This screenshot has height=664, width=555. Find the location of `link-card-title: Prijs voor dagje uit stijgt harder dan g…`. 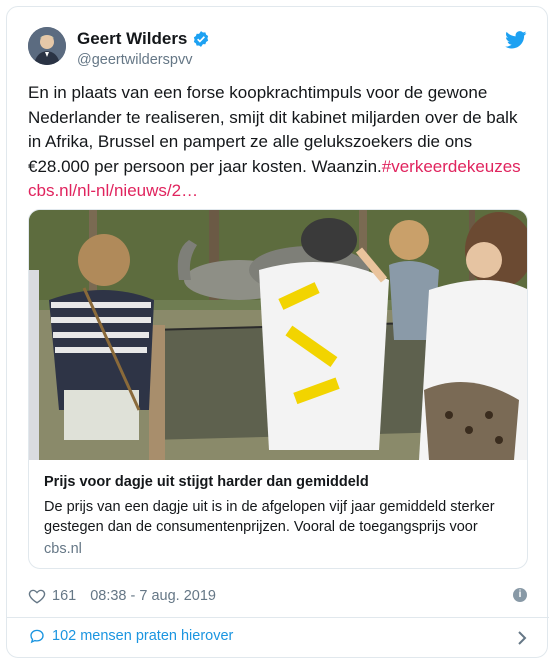

link-card-title: Prijs voor dagje uit stijgt harder dan g… is located at coordinates (206, 482).